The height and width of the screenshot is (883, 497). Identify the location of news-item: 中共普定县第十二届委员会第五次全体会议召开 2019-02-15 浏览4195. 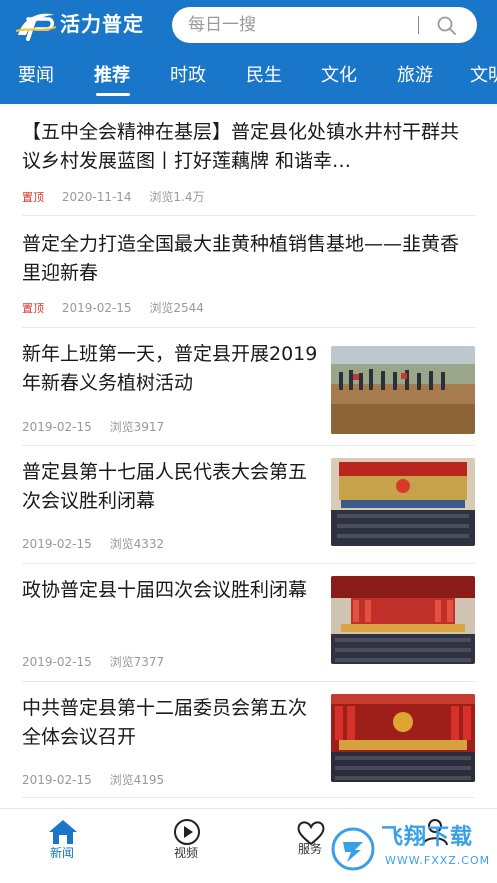
(248, 746).